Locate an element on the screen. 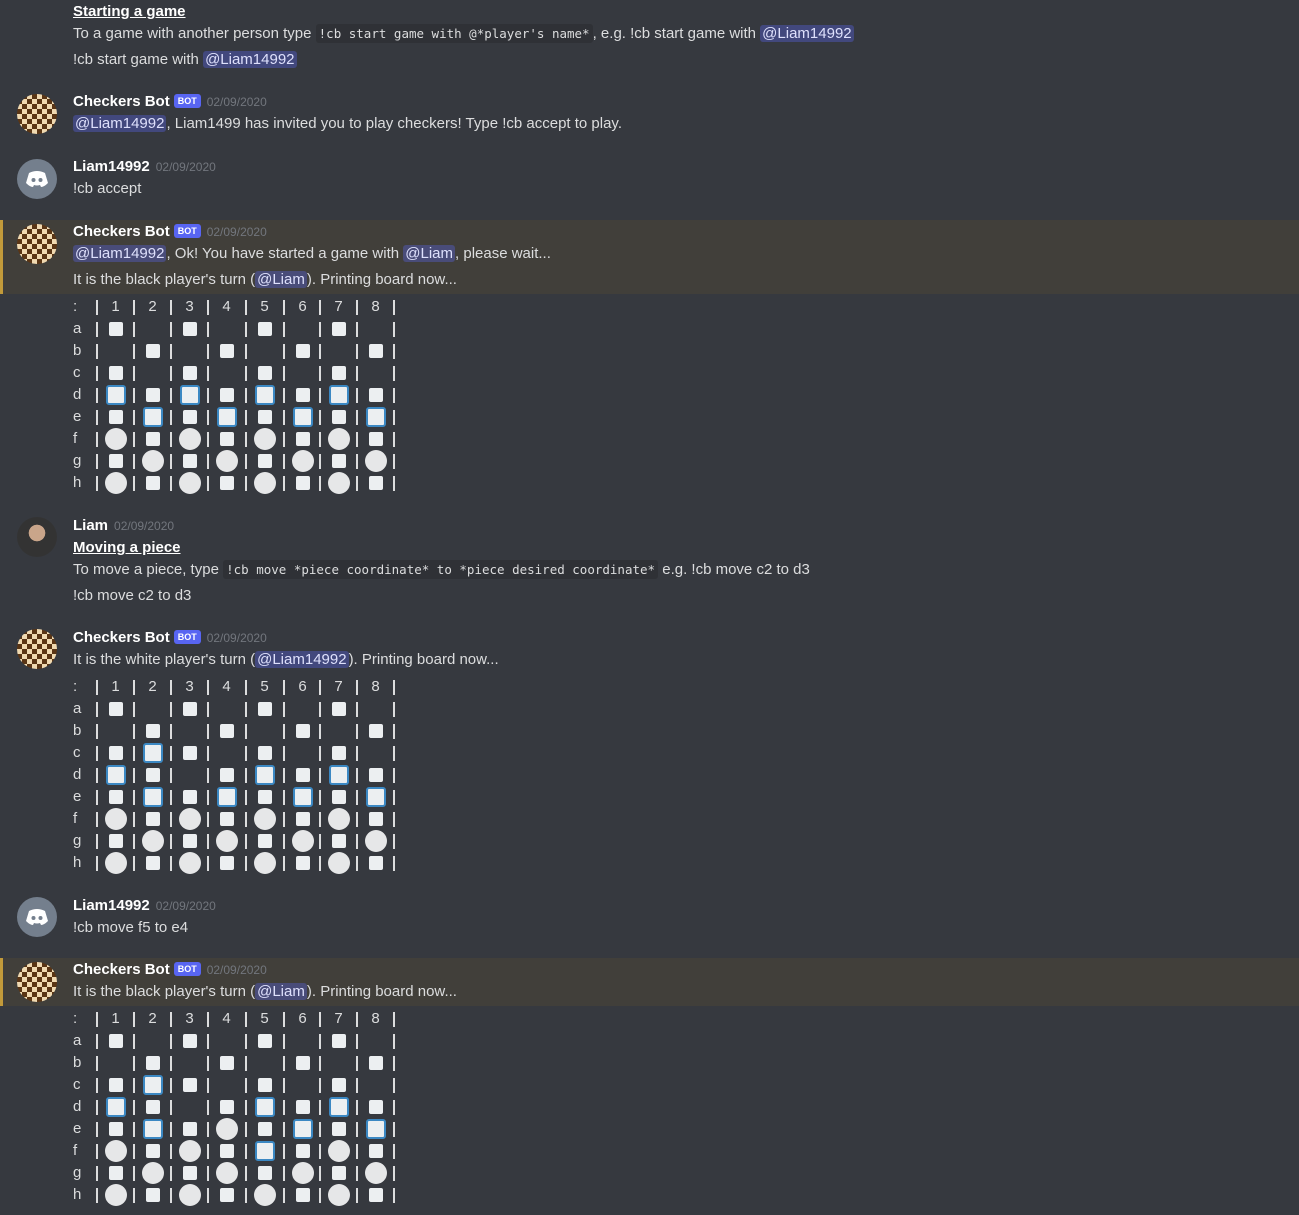 The image size is (1299, 1215). message-text: !cb move f5 to e4 is located at coordinates (131, 927).